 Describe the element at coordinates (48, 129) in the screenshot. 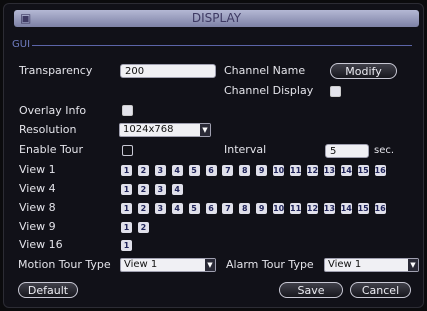

I see `resolution-label: Resolution` at that location.